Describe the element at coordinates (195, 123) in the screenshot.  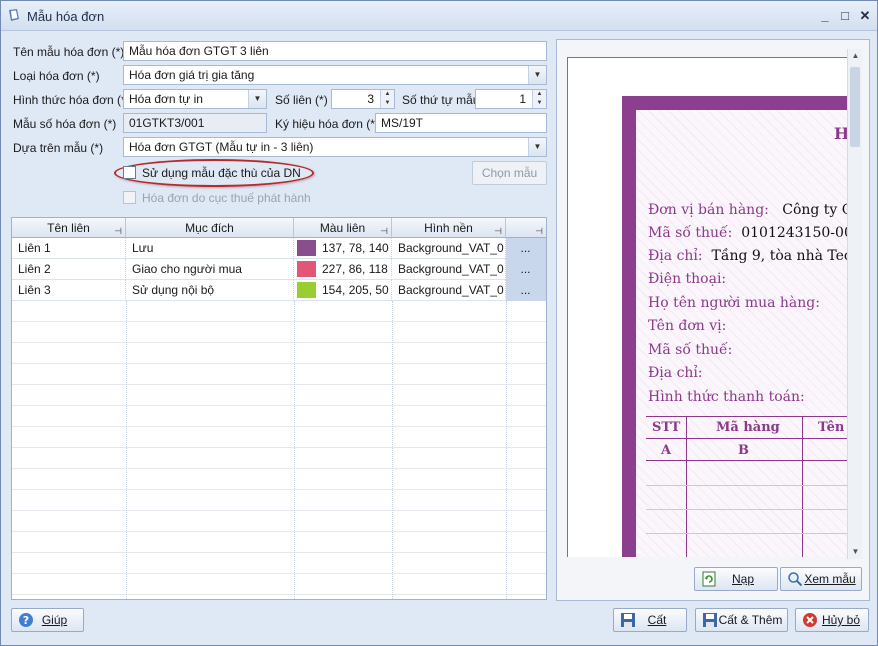
I see `mau-so-field: 01GTKT3/001` at that location.